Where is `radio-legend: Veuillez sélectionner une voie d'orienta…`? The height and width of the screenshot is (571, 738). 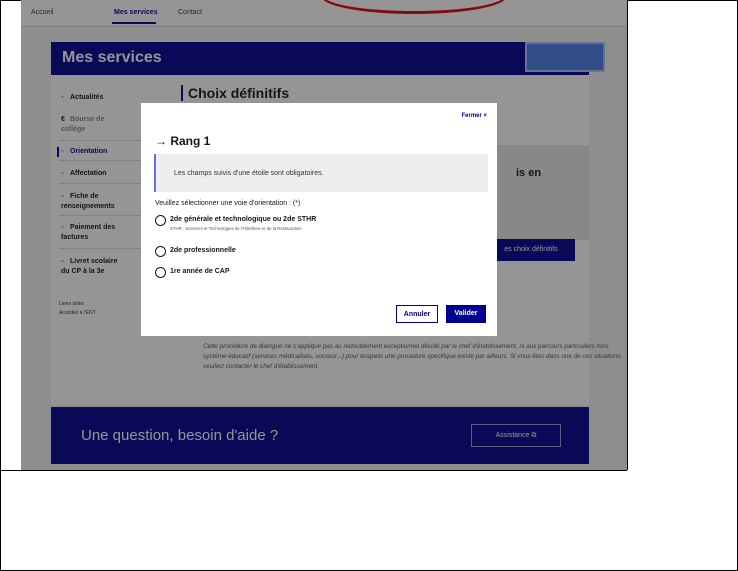 radio-legend: Veuillez sélectionner une voie d'orienta… is located at coordinates (228, 203).